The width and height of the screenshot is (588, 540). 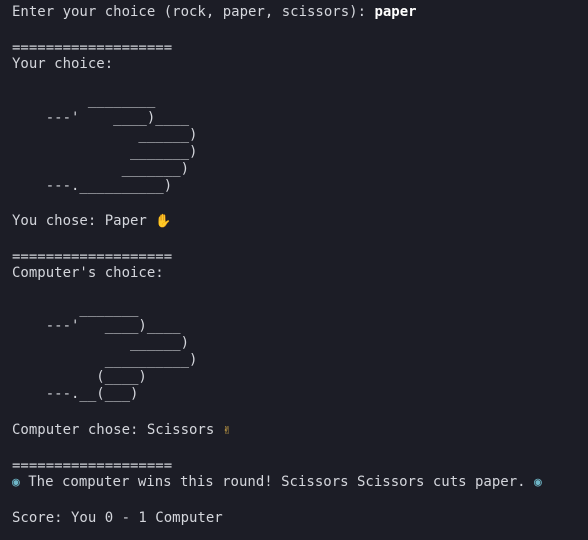 I want to click on victory-hand-icon: ✌, so click(x=226, y=430).